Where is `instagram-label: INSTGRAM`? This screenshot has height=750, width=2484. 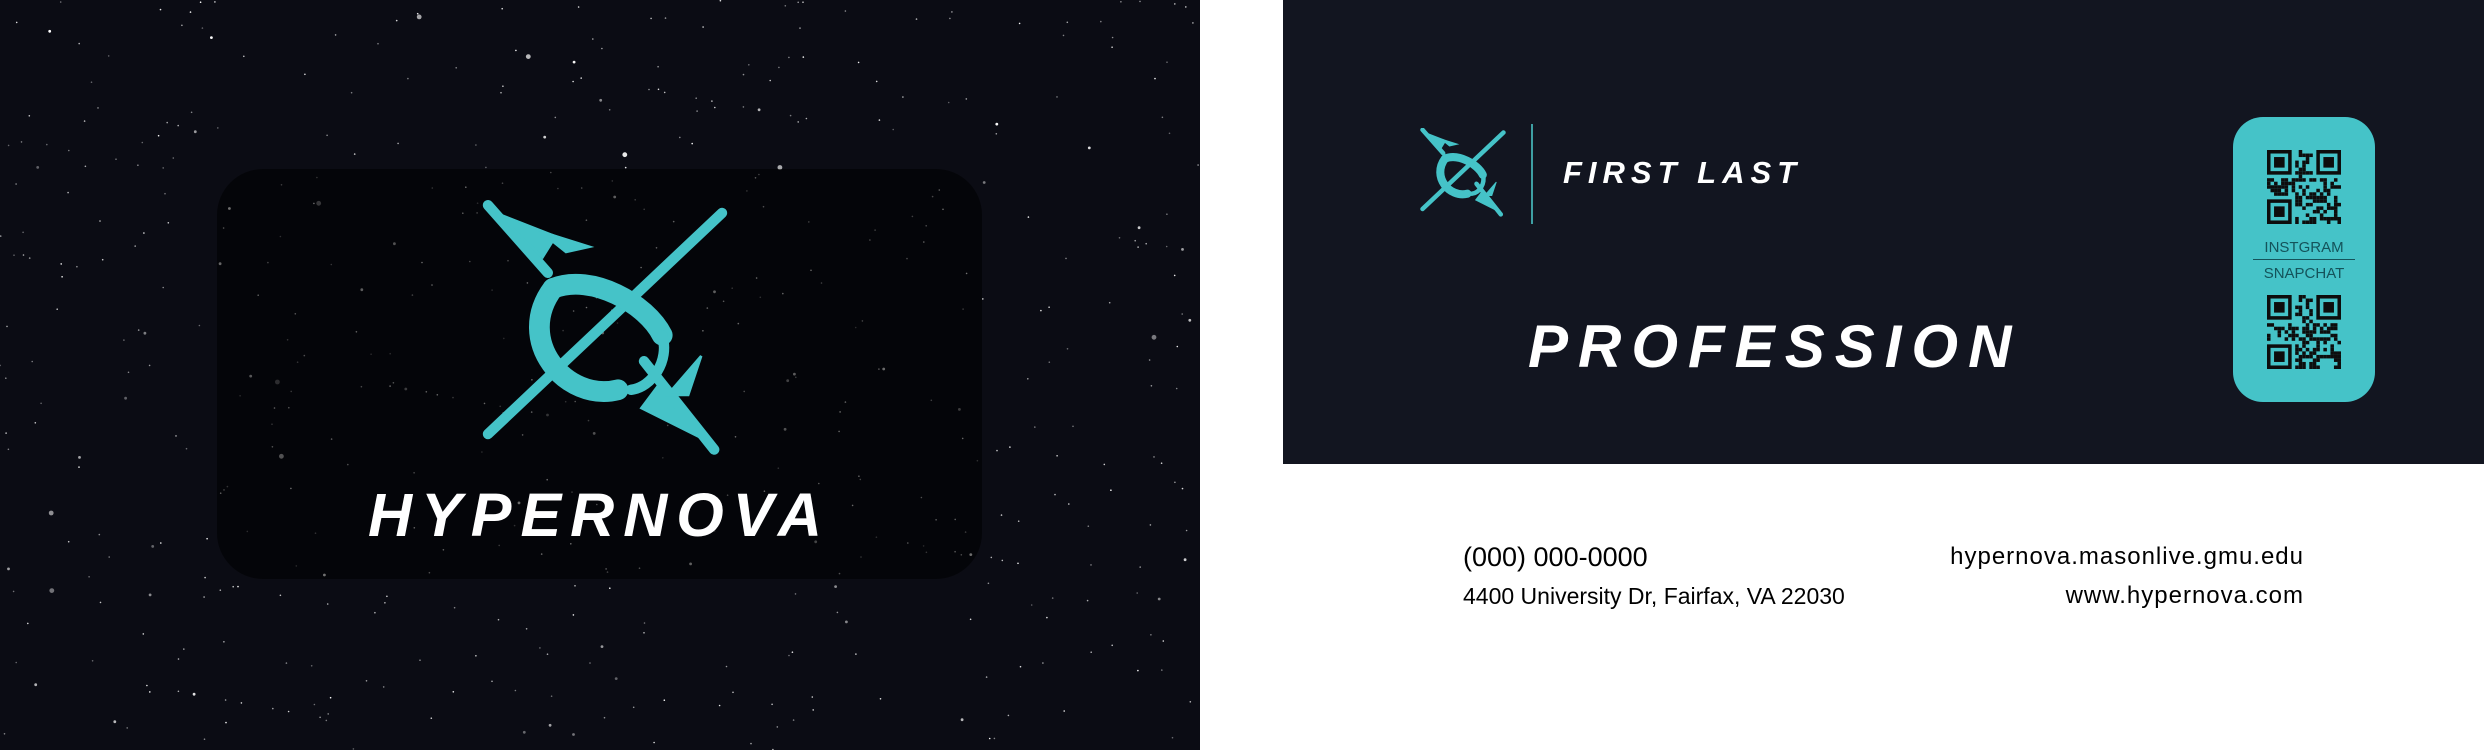
instagram-label: INSTGRAM is located at coordinates (2304, 247).